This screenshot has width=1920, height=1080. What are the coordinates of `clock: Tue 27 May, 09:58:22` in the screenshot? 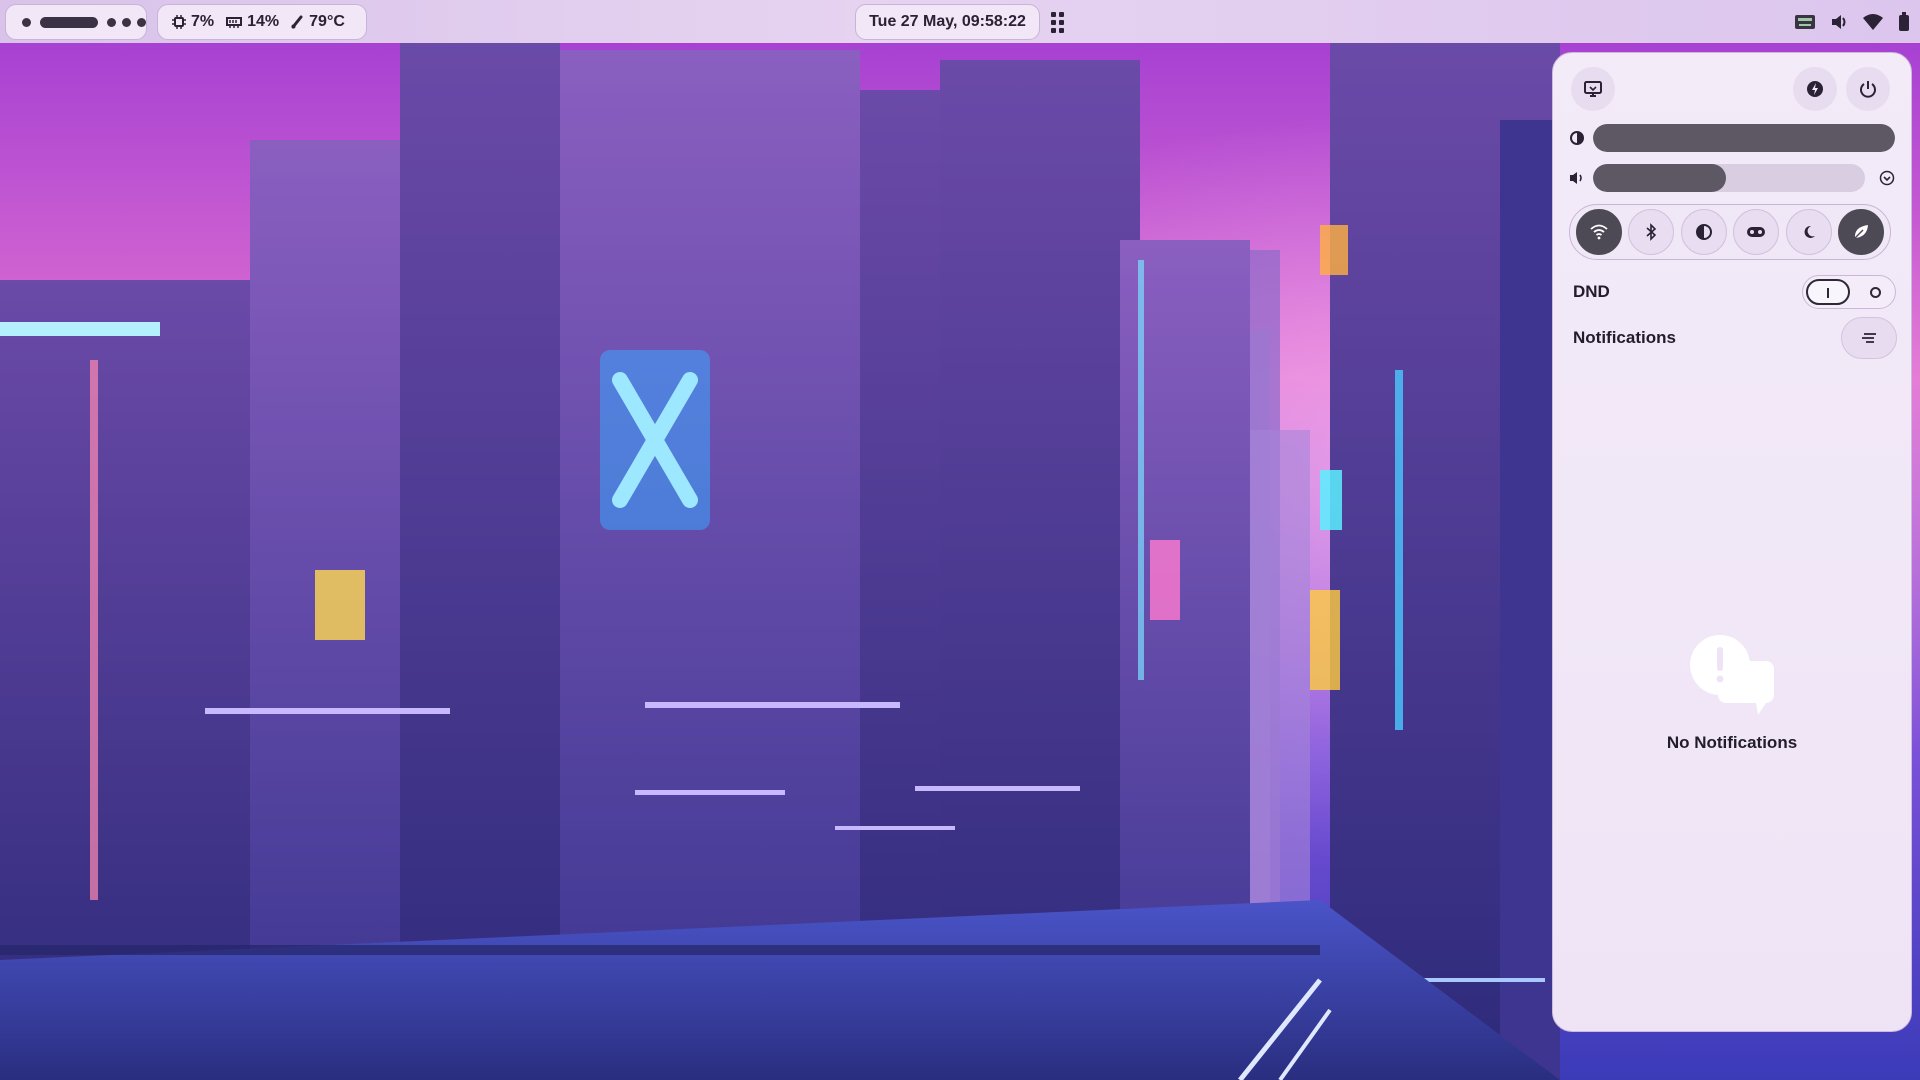 It's located at (947, 22).